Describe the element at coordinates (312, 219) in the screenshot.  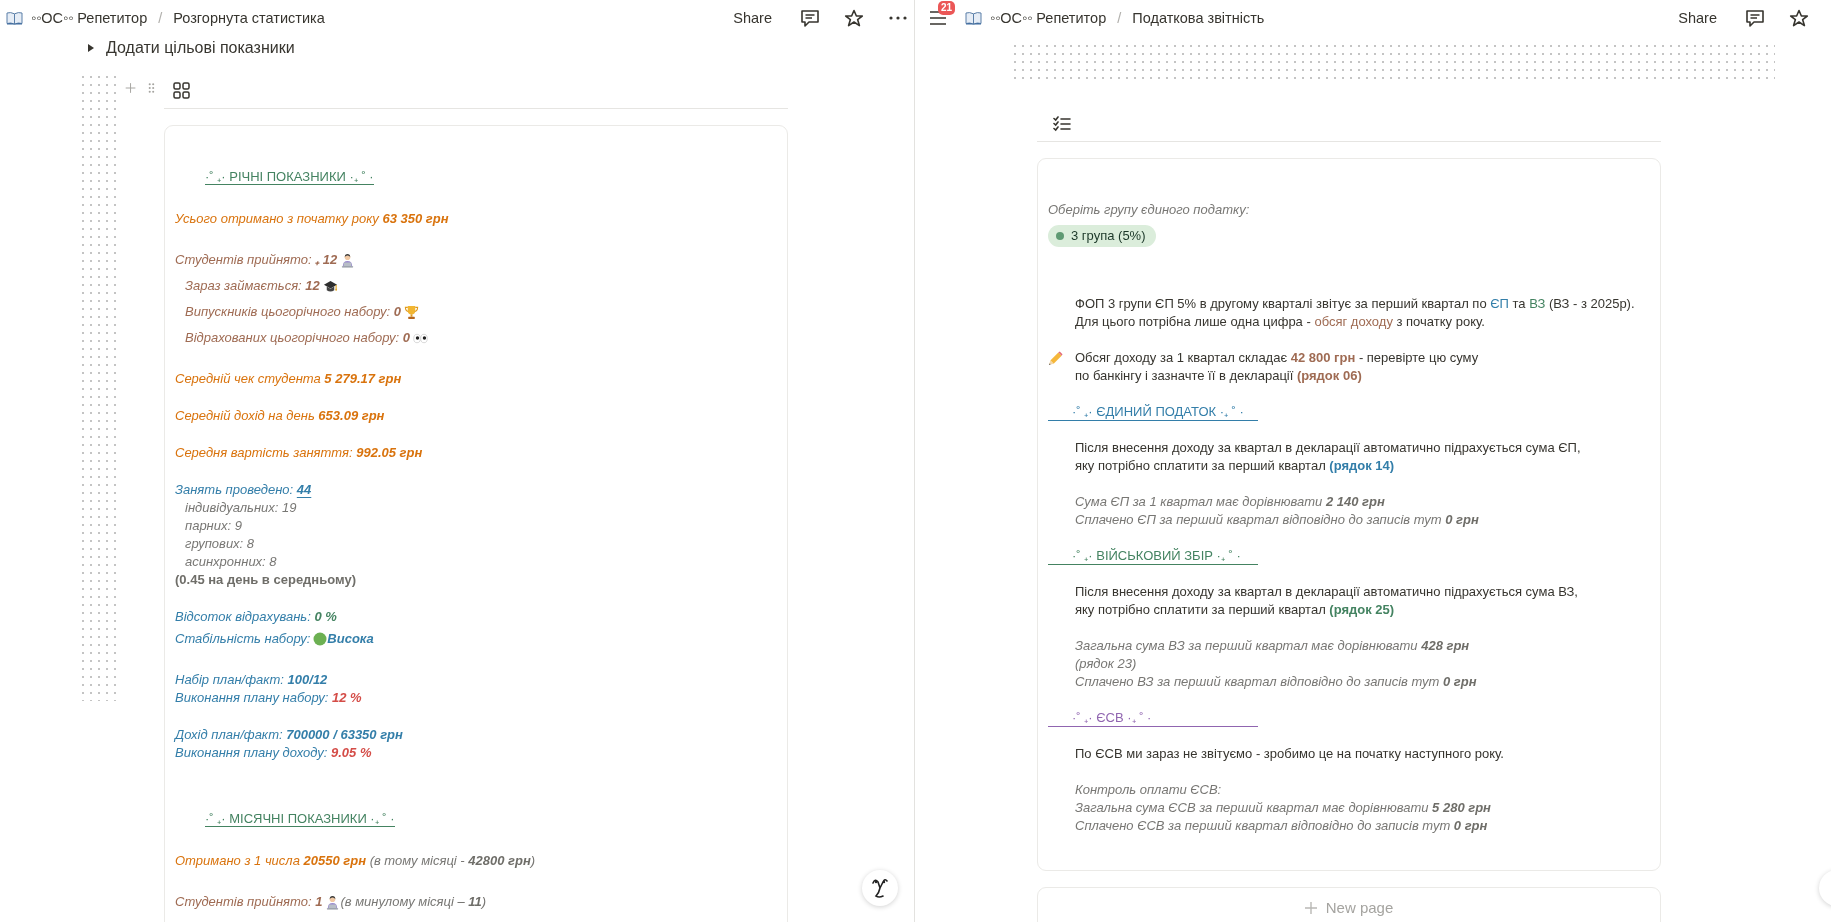
I see `stat-line: Усього отримано з початку року 63 350 грн` at that location.